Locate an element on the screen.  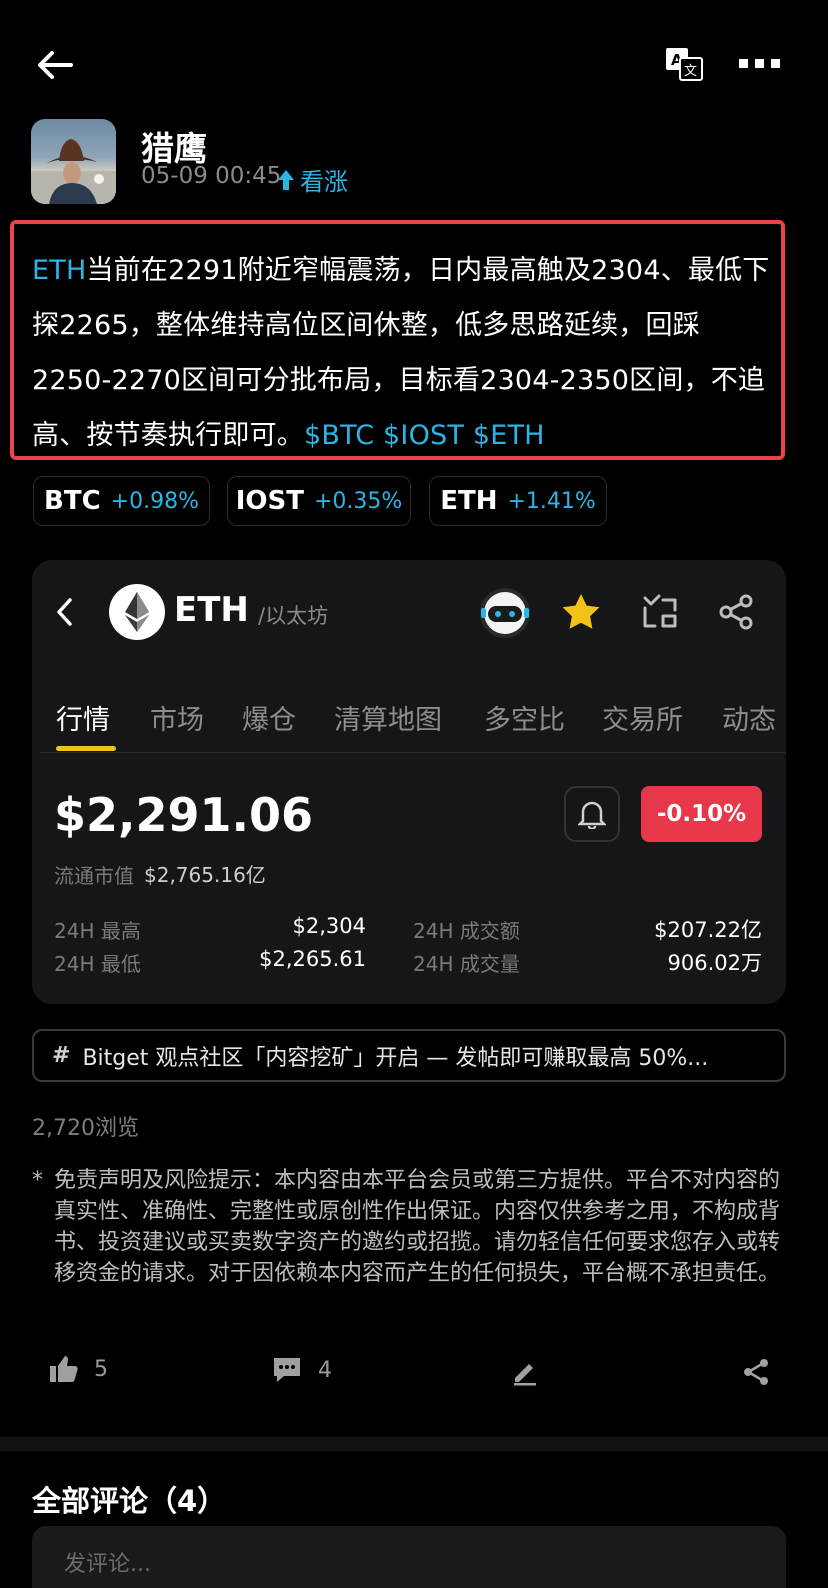
ticker-symbol: IOST is located at coordinates (269, 501).